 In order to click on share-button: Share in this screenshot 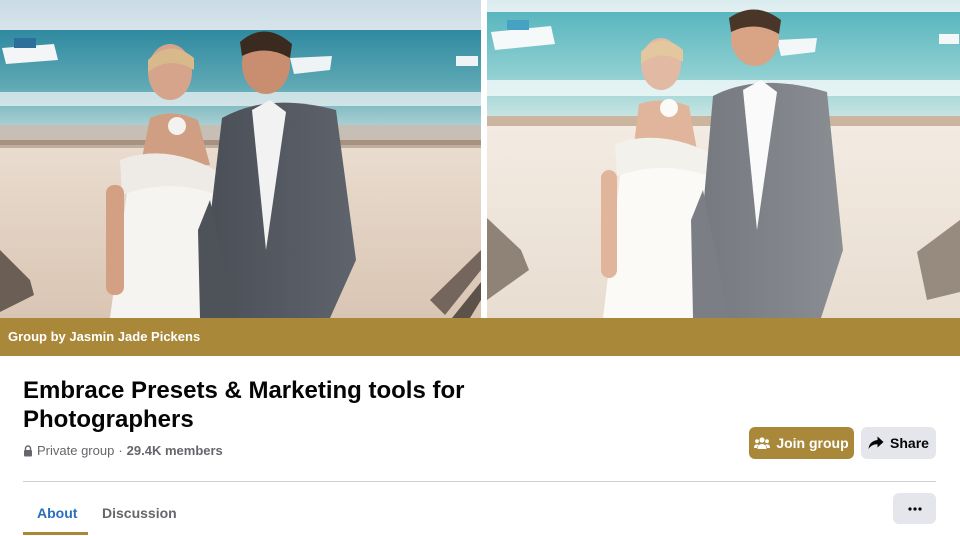, I will do `click(898, 443)`.